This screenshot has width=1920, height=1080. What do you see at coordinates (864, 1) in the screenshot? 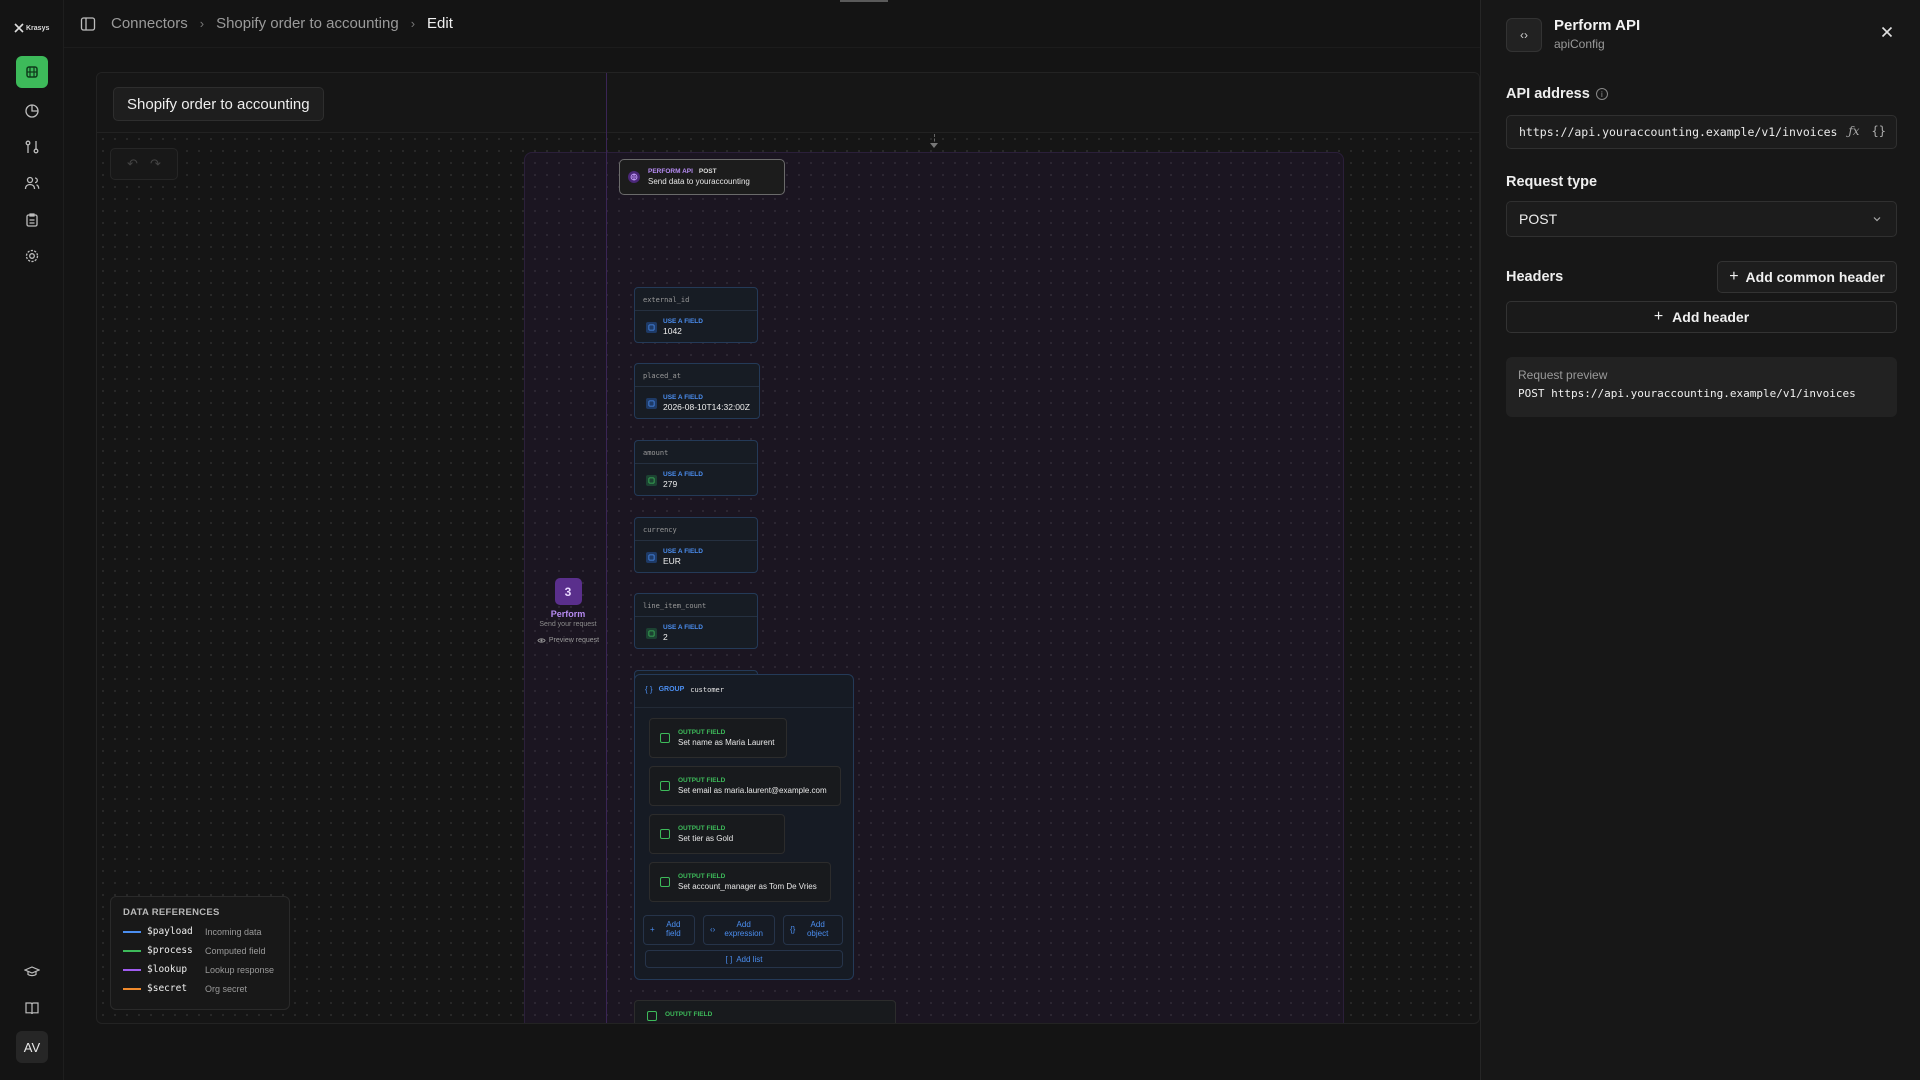
I see `top-indicator` at bounding box center [864, 1].